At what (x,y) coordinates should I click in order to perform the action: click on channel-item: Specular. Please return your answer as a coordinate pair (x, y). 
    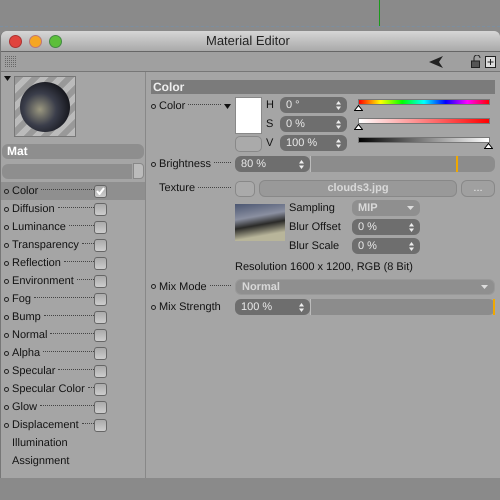
    Looking at the image, I should click on (73, 371).